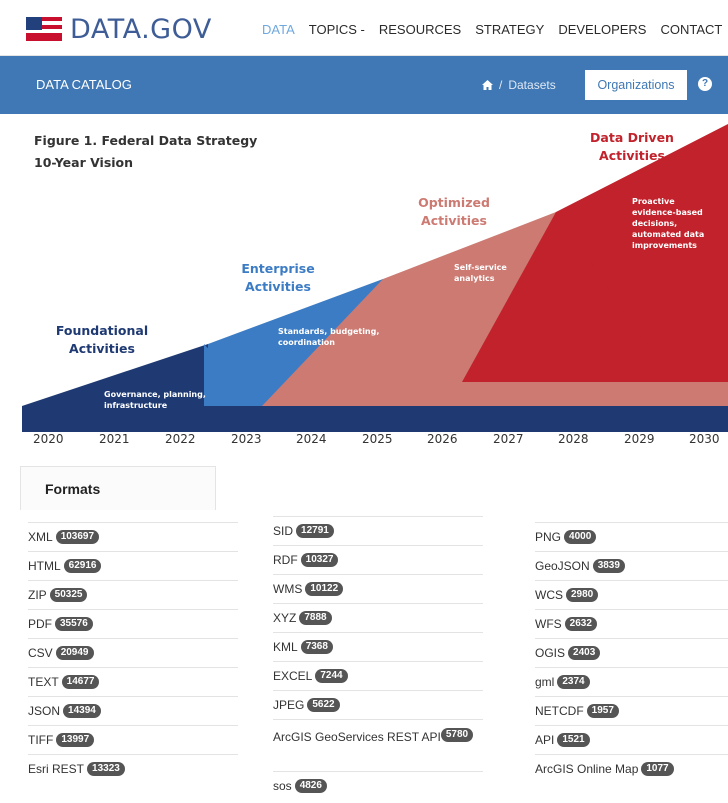  What do you see at coordinates (246, 439) in the screenshot?
I see `year-label: 2023` at bounding box center [246, 439].